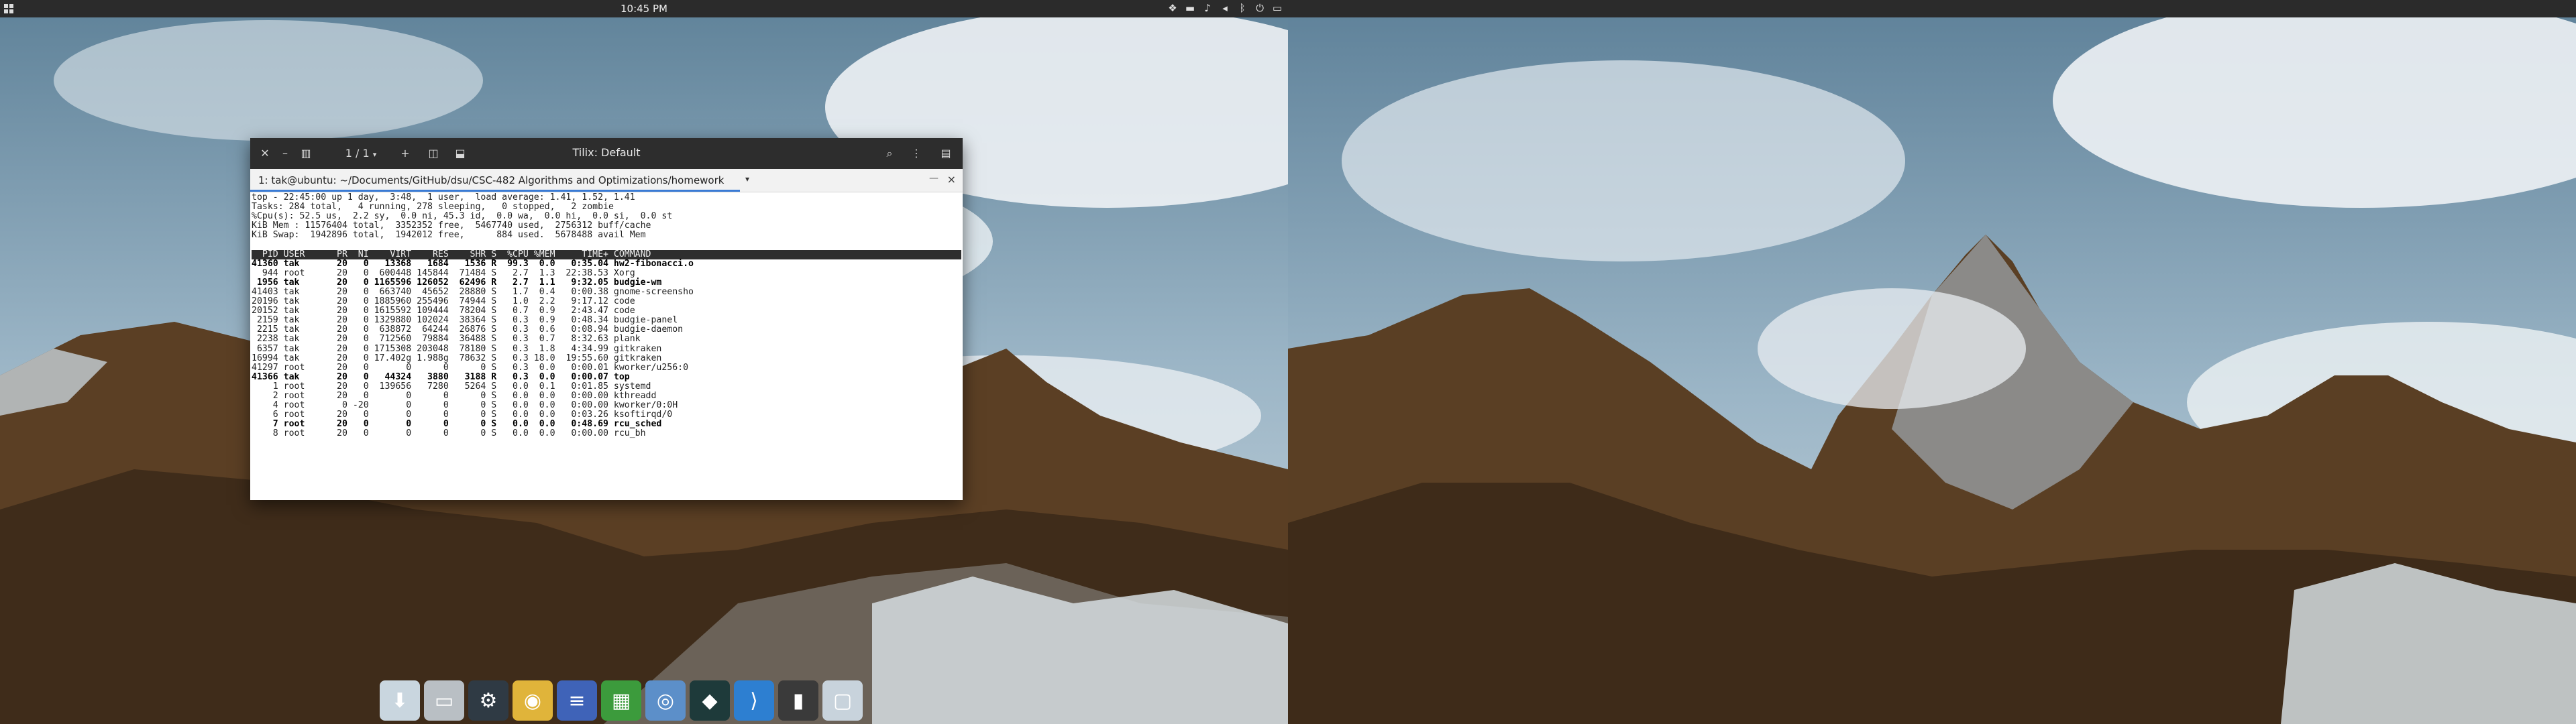  I want to click on bluetooth-icon: ᛒ, so click(1242, 8).